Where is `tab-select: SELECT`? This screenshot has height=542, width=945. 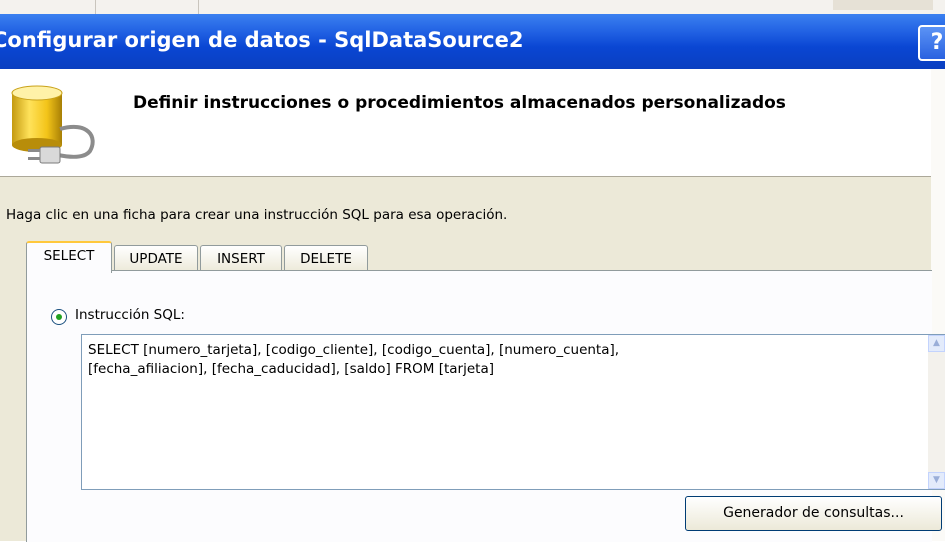 tab-select: SELECT is located at coordinates (69, 257).